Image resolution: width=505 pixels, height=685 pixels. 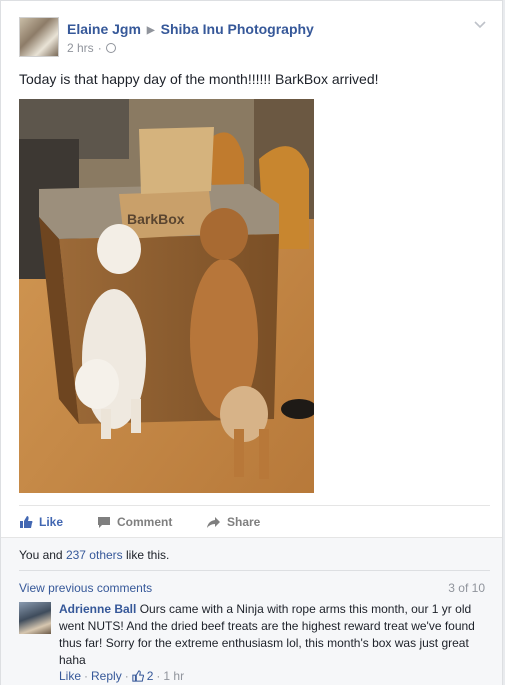 I want to click on post-actions: Like Comment Share, so click(x=254, y=521).